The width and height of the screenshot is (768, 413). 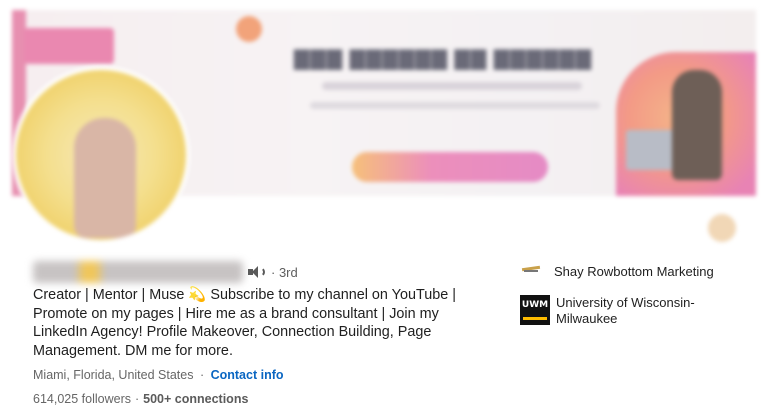 I want to click on profile-name-redacted, so click(x=138, y=272).